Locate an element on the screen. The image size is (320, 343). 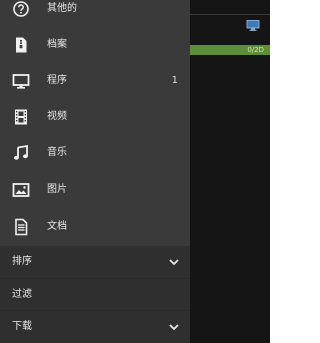
section-sort-label: 排序 is located at coordinates (22, 261).